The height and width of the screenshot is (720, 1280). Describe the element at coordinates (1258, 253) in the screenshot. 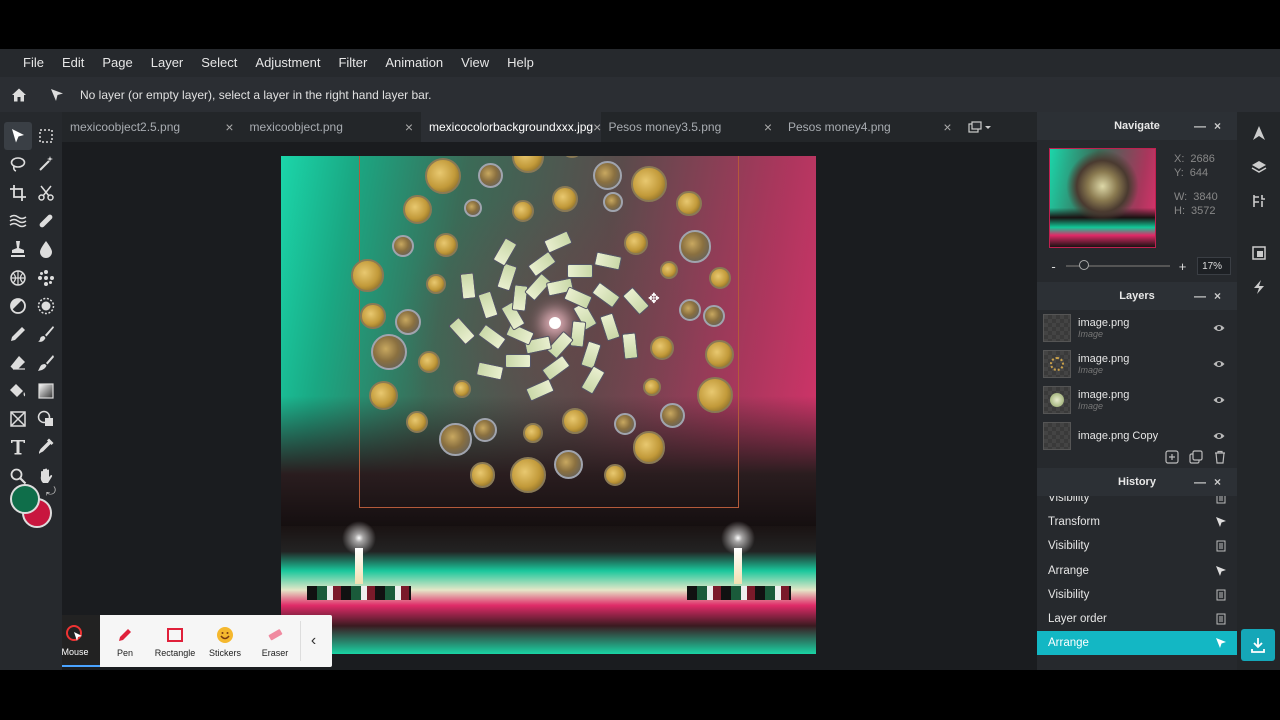

I see `properties-panel-icon` at that location.